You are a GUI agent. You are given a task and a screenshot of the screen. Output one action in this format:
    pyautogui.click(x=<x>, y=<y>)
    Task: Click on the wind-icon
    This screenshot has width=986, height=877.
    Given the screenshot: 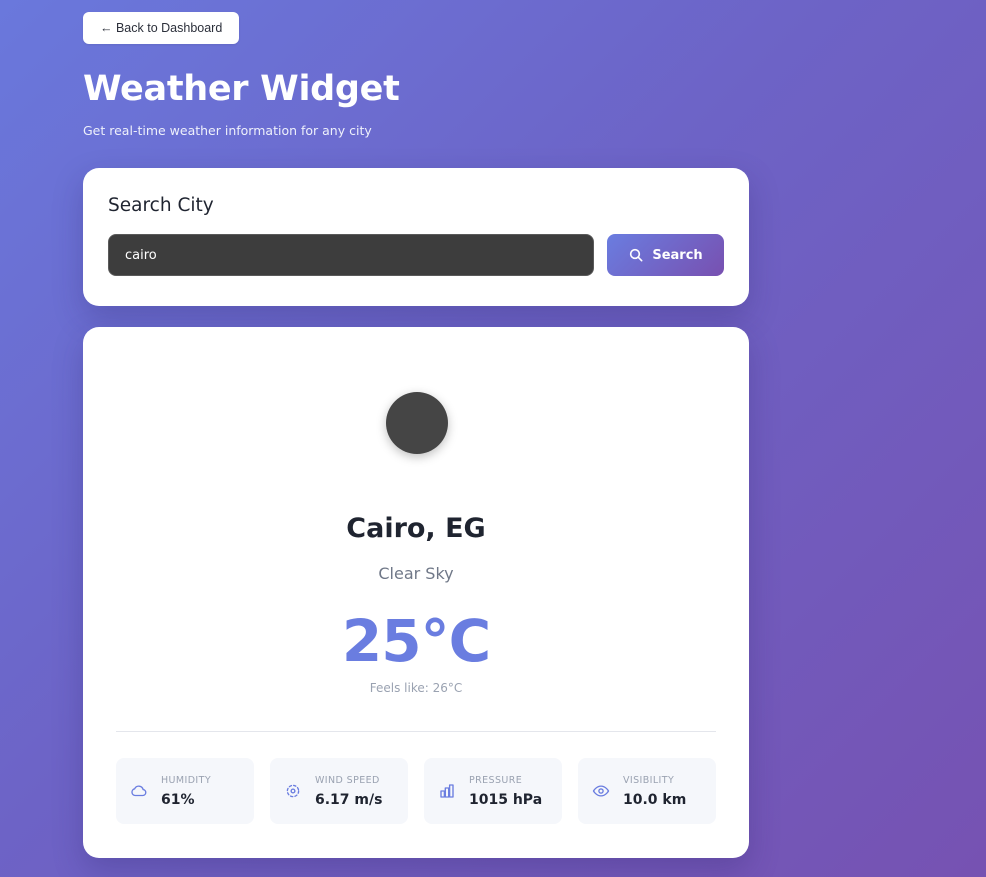 What is the action you would take?
    pyautogui.click(x=293, y=791)
    